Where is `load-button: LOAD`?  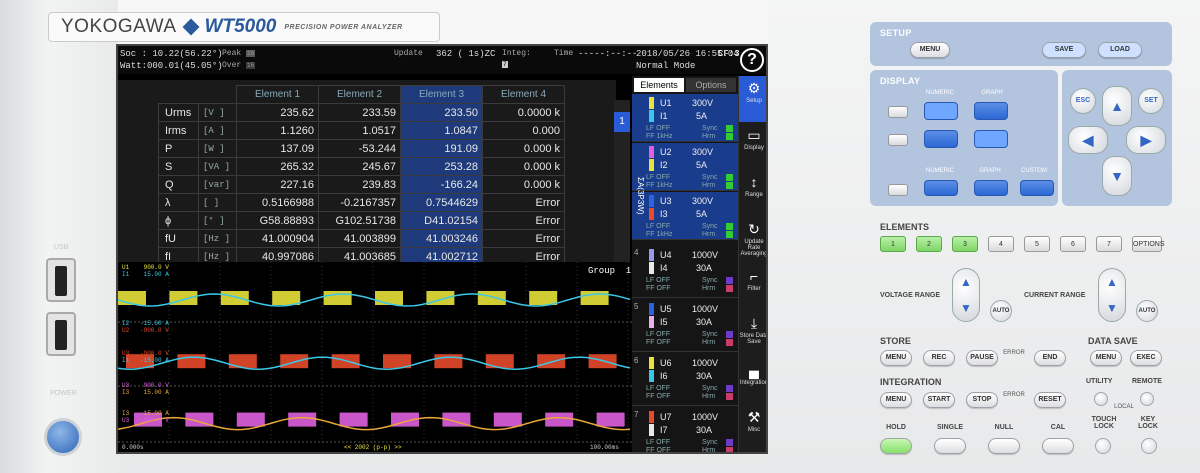
load-button: LOAD is located at coordinates (1120, 50).